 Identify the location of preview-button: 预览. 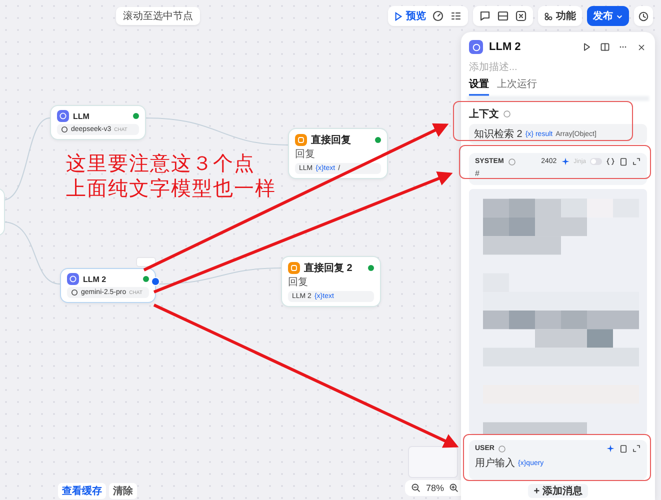
(410, 16).